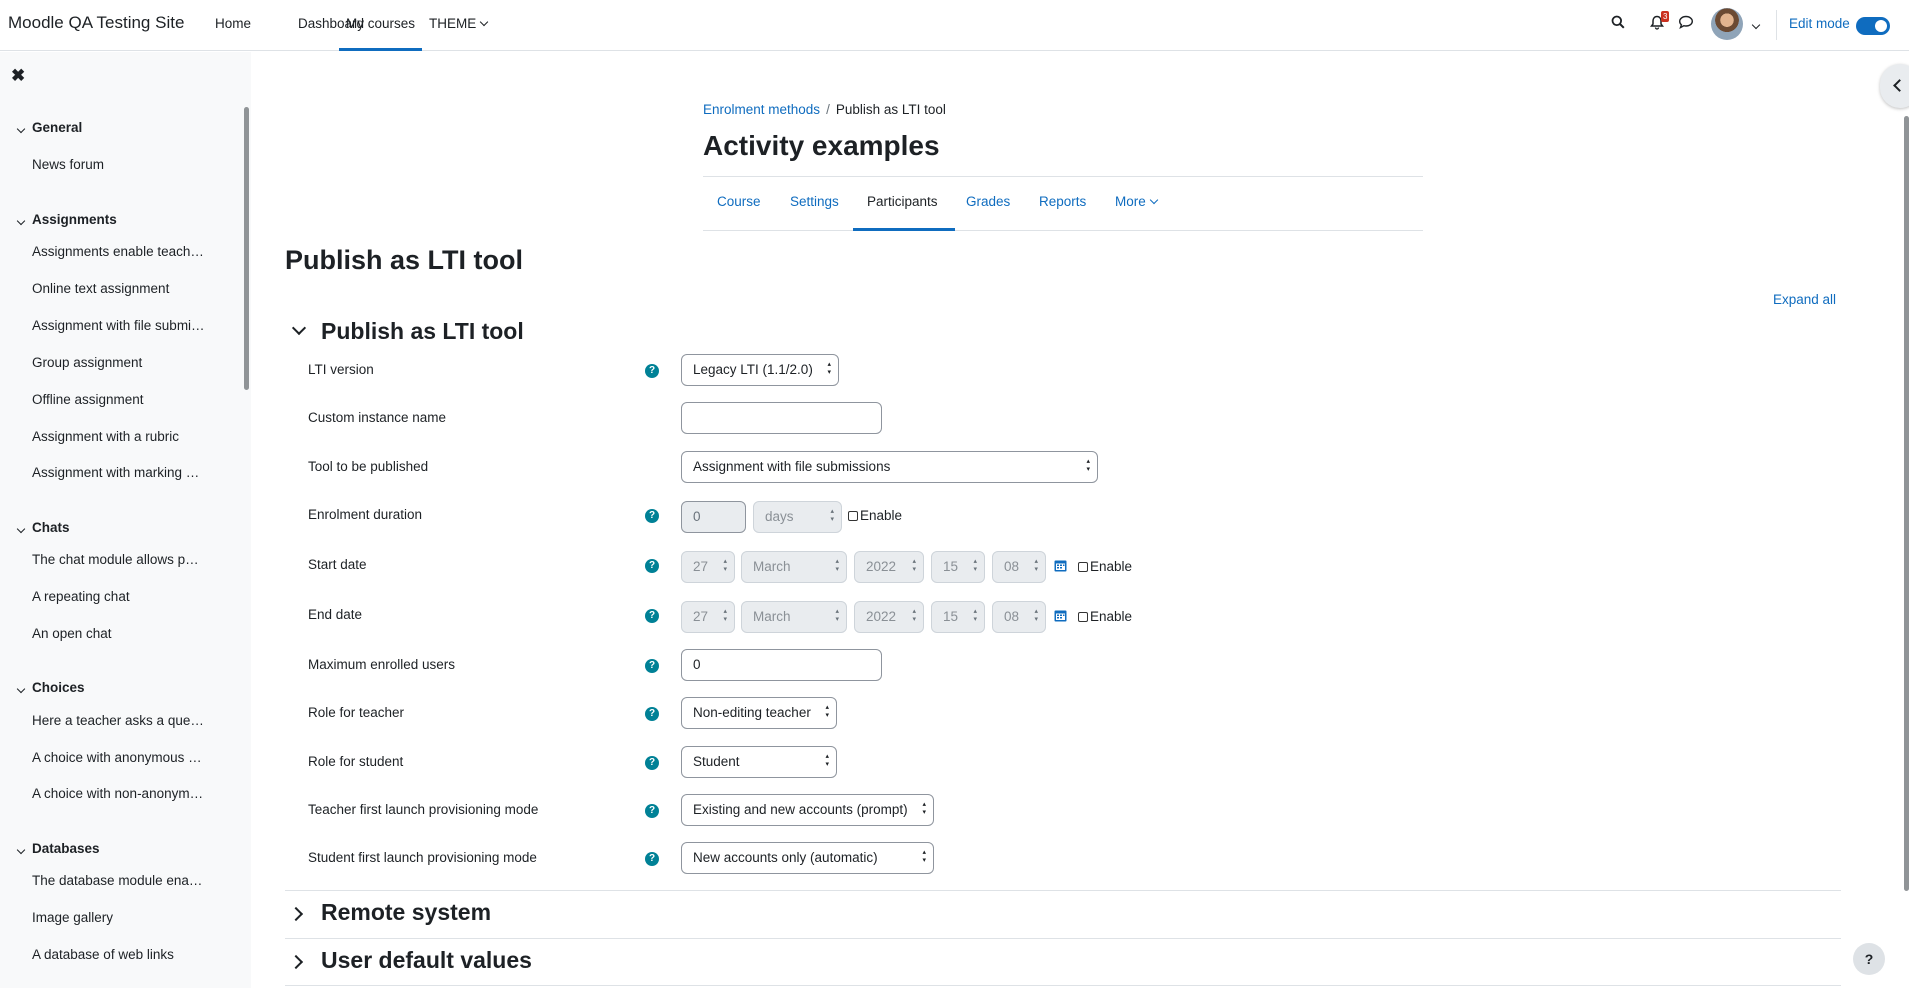 Image resolution: width=1909 pixels, height=988 pixels. What do you see at coordinates (904, 229) in the screenshot?
I see `tab-active-indicator` at bounding box center [904, 229].